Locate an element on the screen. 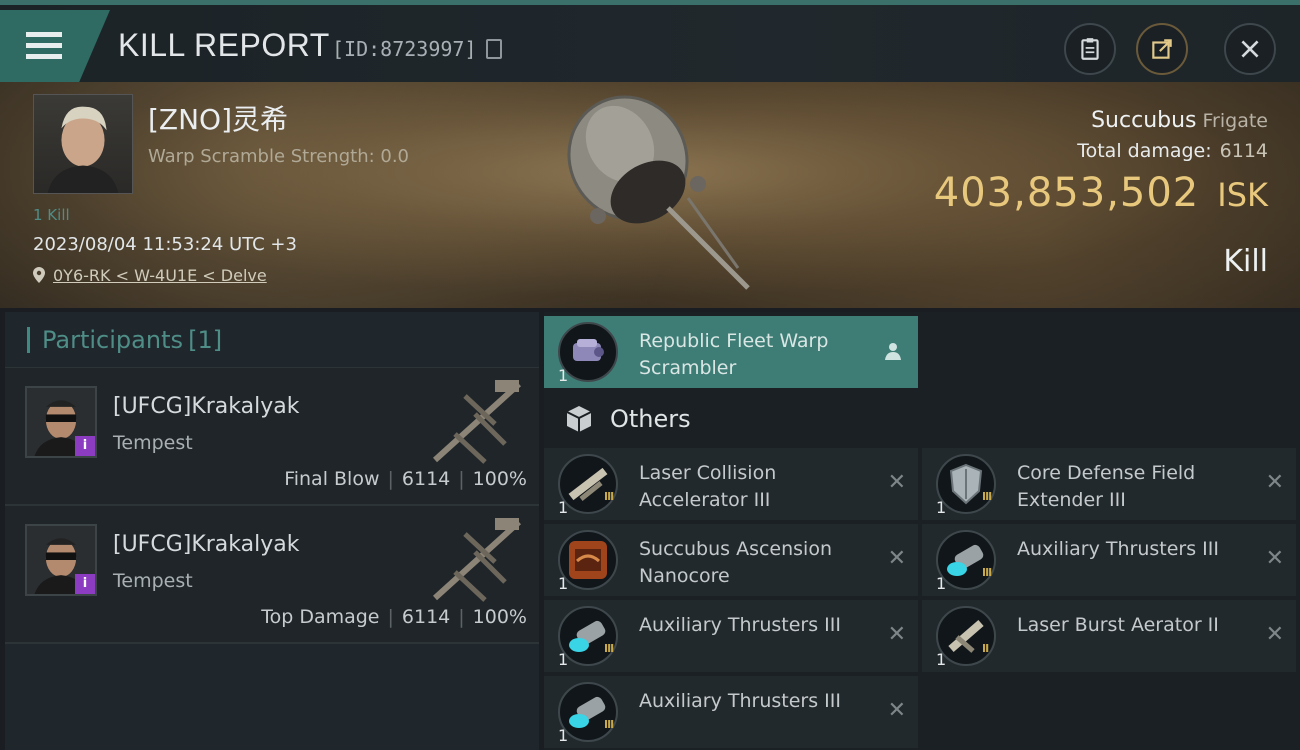 Image resolution: width=1300 pixels, height=750 pixels. item-name: Succubus Ascension Nanocore is located at coordinates (735, 562).